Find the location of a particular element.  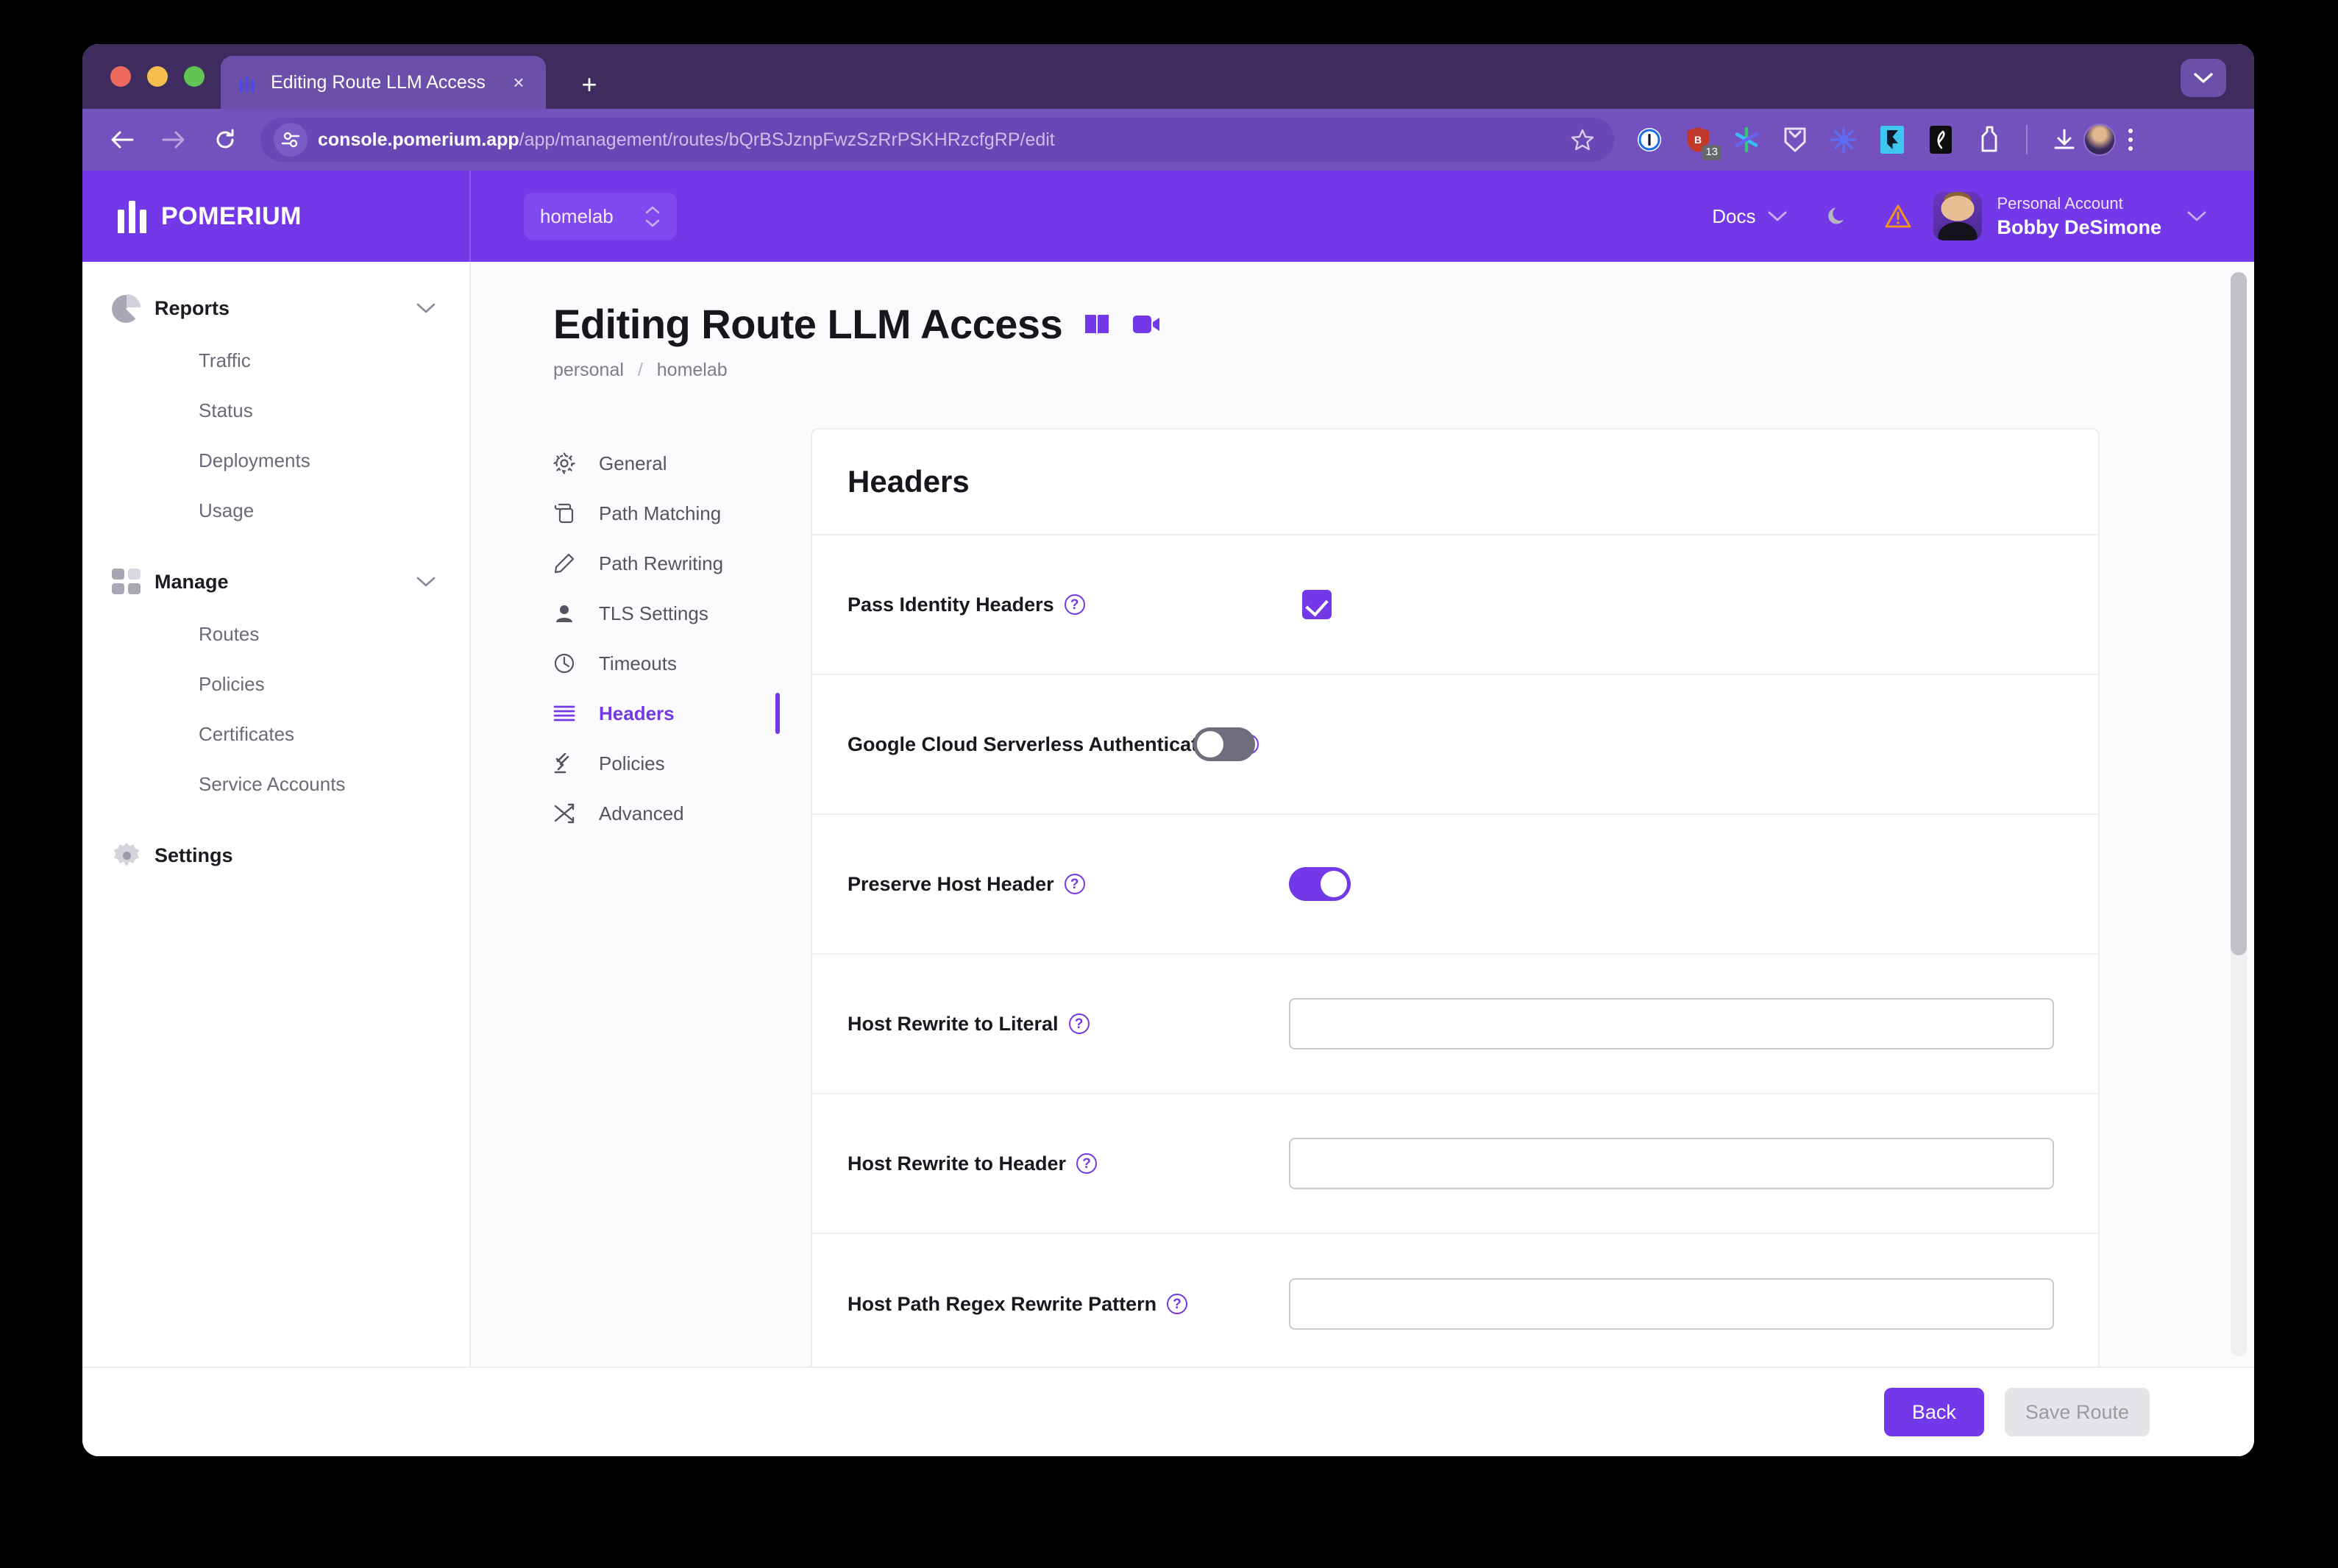

asterisk-extension-icon is located at coordinates (1746, 139).